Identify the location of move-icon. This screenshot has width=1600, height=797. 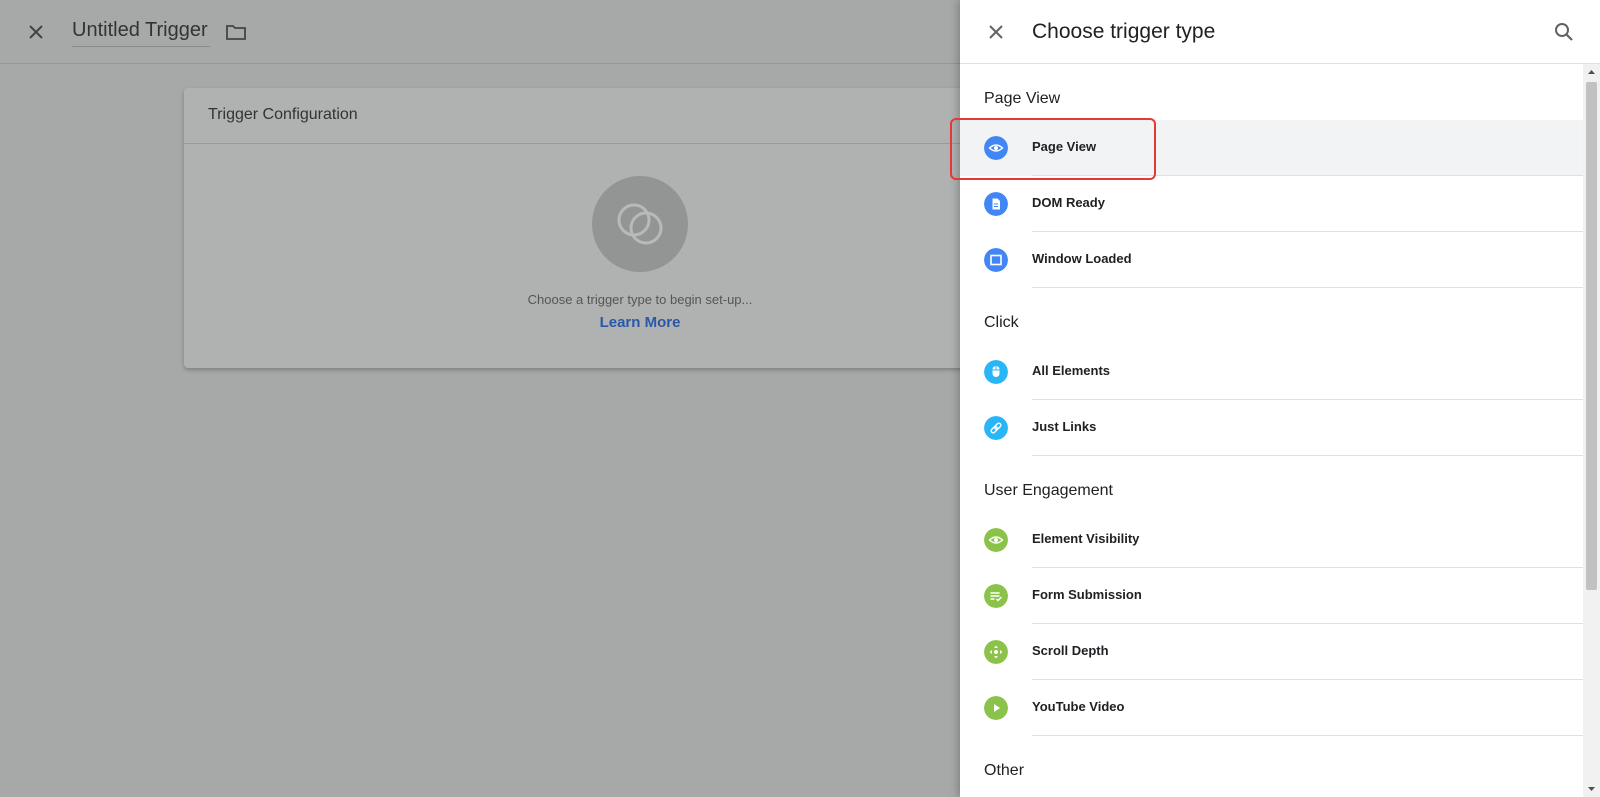
(996, 652).